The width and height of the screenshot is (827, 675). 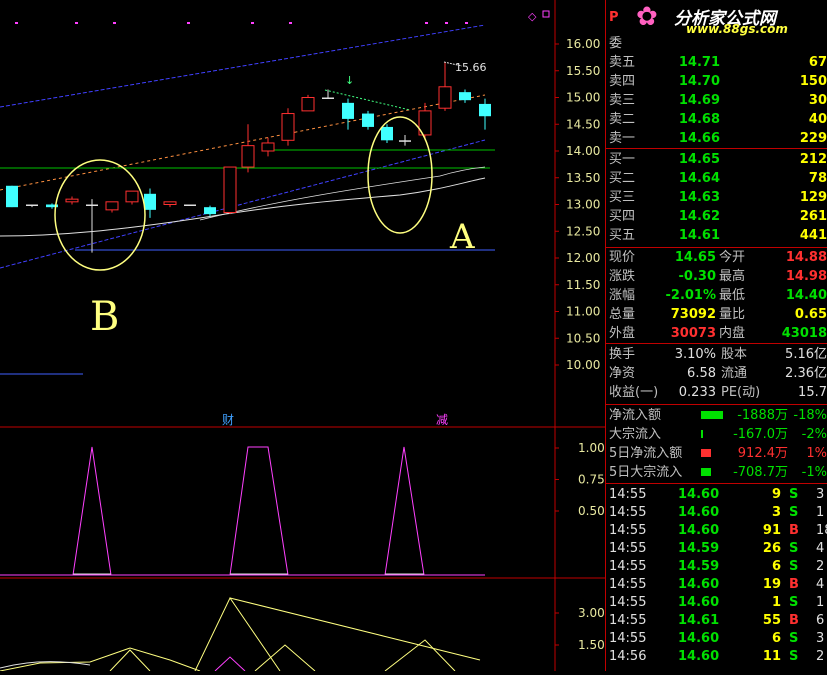 I want to click on tick-price: 14.59, so click(x=699, y=548).